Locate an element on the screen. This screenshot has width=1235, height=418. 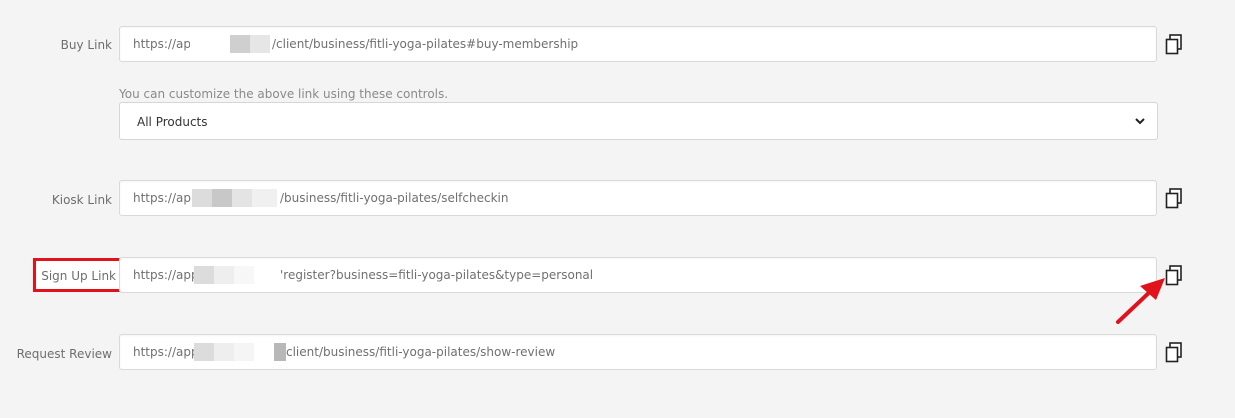
arrow-annotation-icon is located at coordinates (1140, 301).